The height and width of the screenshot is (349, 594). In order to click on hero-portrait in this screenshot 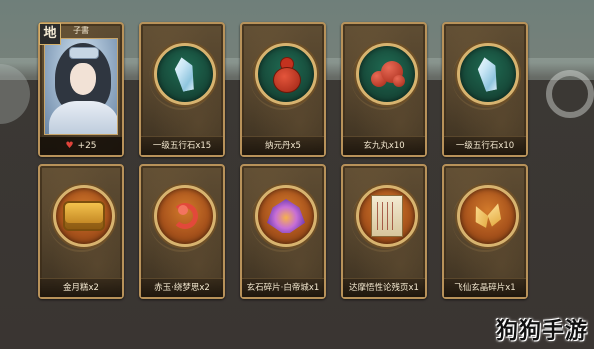, I will do `click(81, 86)`.